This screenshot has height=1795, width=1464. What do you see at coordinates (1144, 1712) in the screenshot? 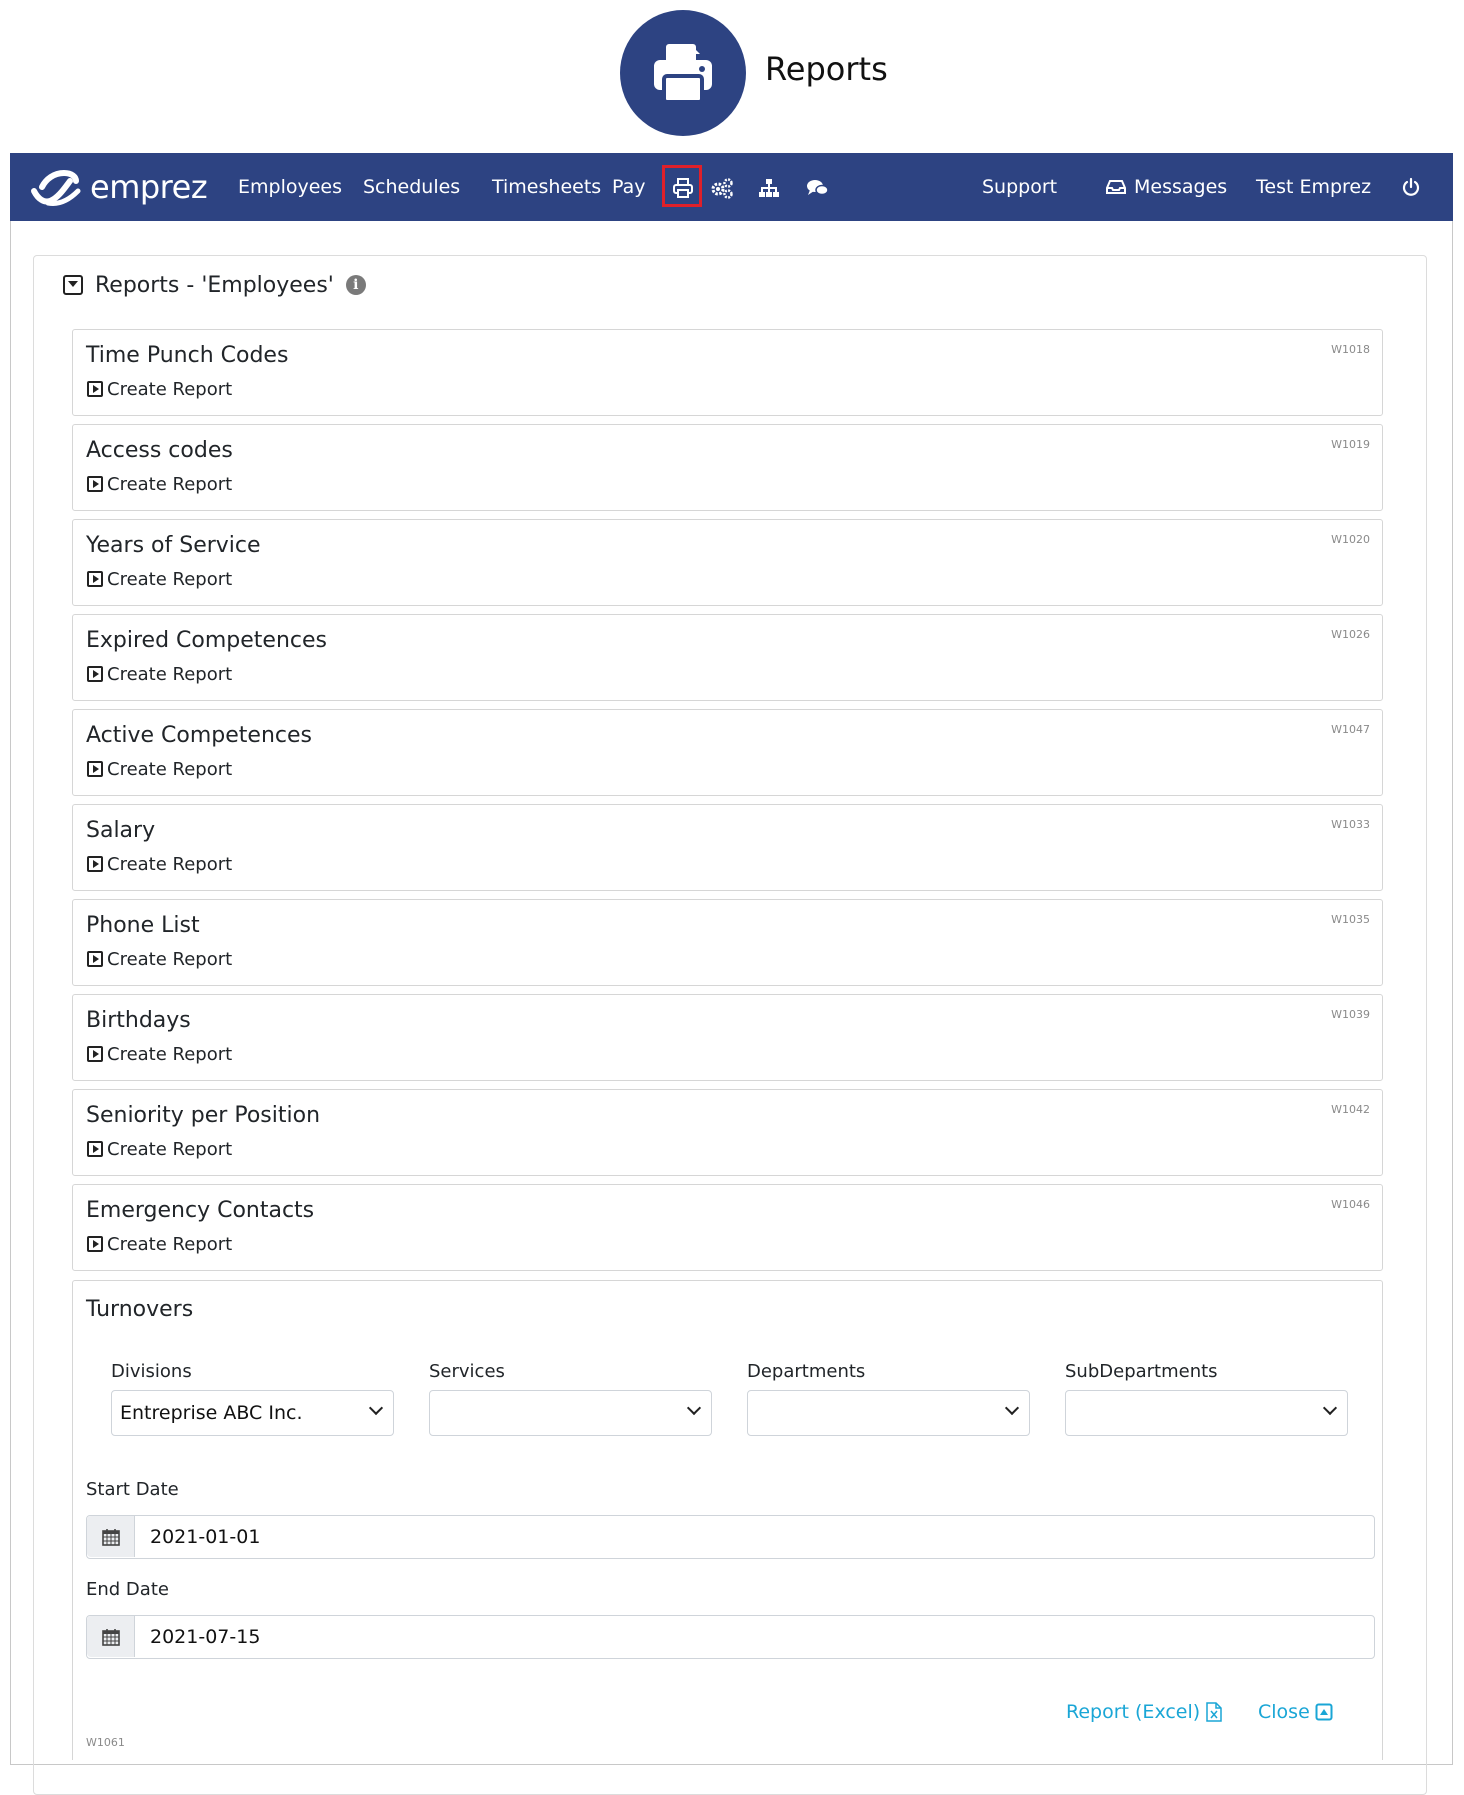
I see `report-excel-button: Report (Excel)` at bounding box center [1144, 1712].